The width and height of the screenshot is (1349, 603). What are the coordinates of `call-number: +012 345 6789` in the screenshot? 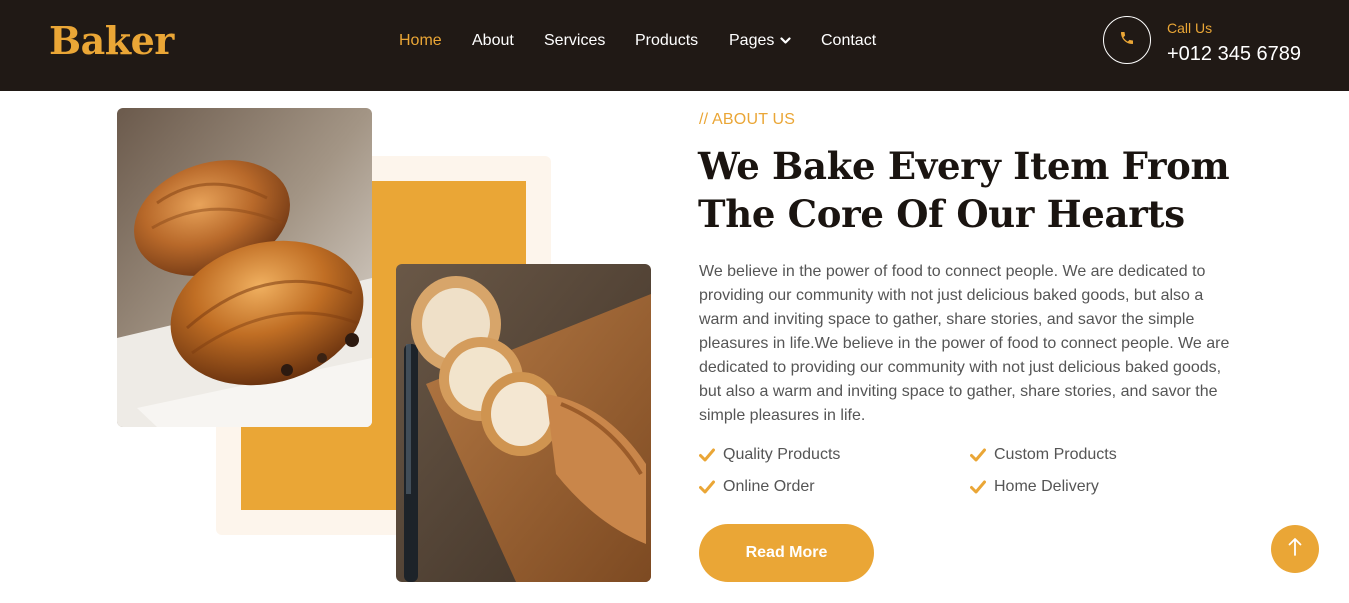 It's located at (1234, 54).